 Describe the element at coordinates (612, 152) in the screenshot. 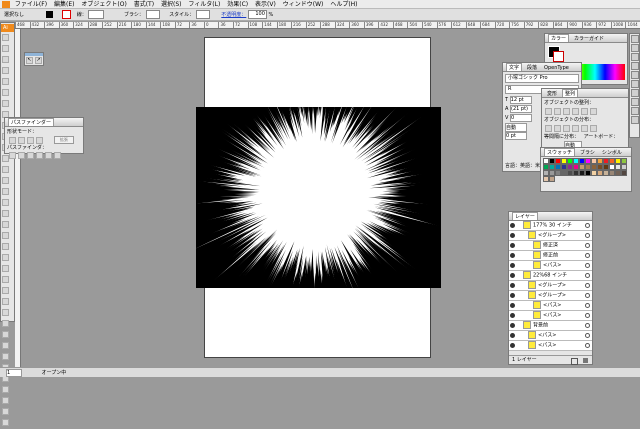

I see `tab-symbols: シンボル` at that location.